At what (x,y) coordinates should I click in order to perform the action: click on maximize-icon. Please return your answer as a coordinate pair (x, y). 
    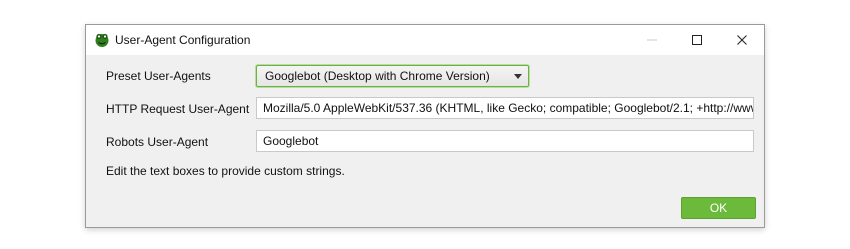
    Looking at the image, I should click on (696, 40).